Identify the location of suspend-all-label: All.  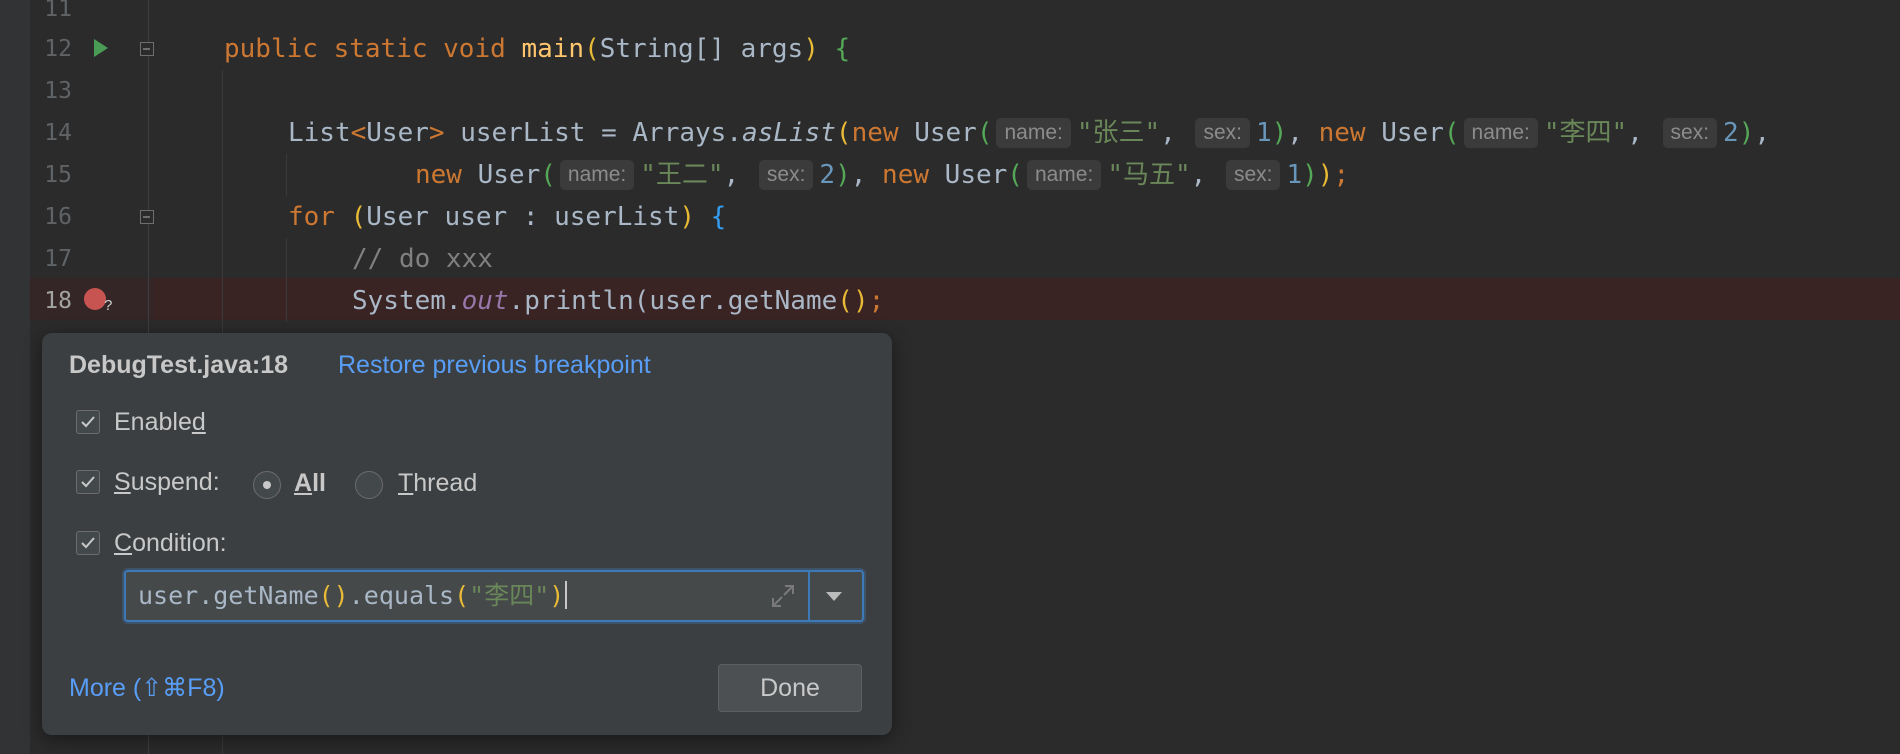
(310, 483).